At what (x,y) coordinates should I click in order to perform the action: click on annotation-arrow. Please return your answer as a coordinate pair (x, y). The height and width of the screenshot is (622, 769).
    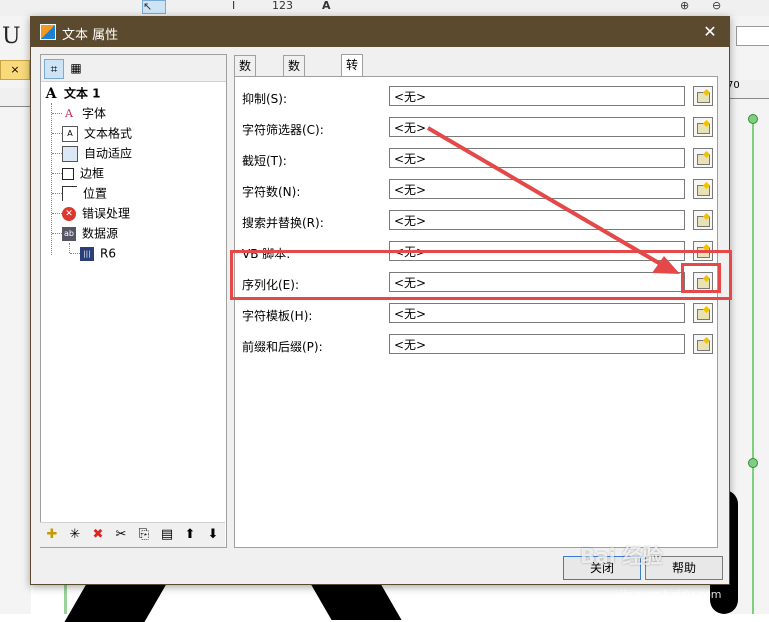
    Looking at the image, I should click on (553, 200).